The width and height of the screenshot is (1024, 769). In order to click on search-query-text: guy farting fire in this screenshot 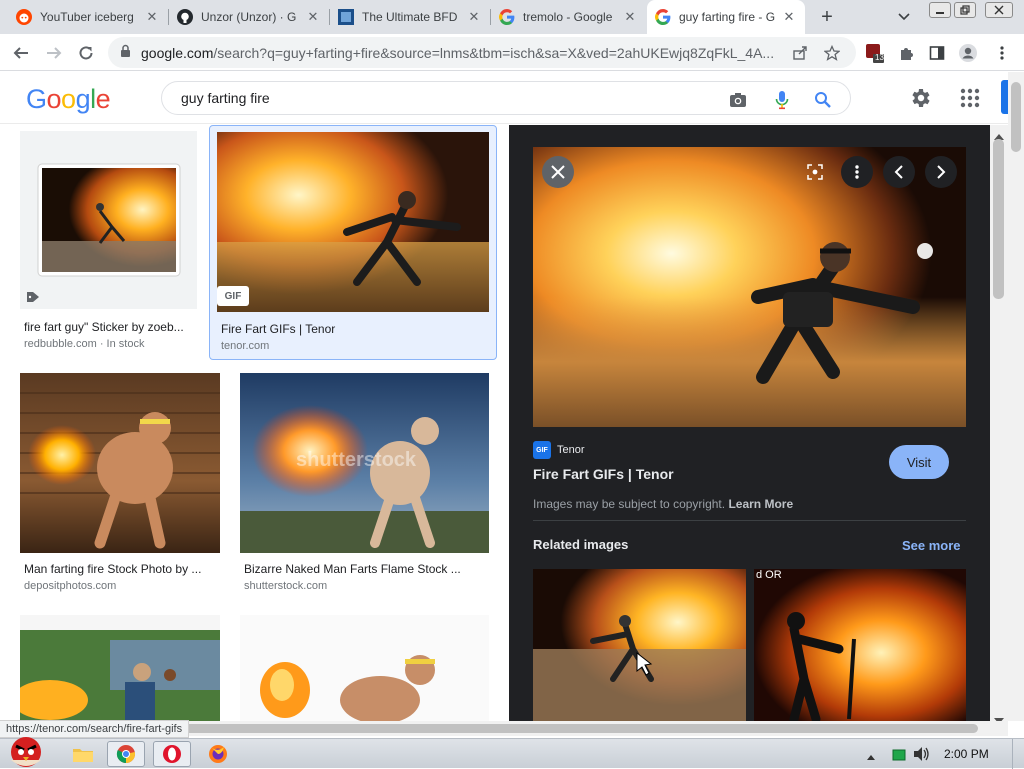, I will do `click(225, 98)`.